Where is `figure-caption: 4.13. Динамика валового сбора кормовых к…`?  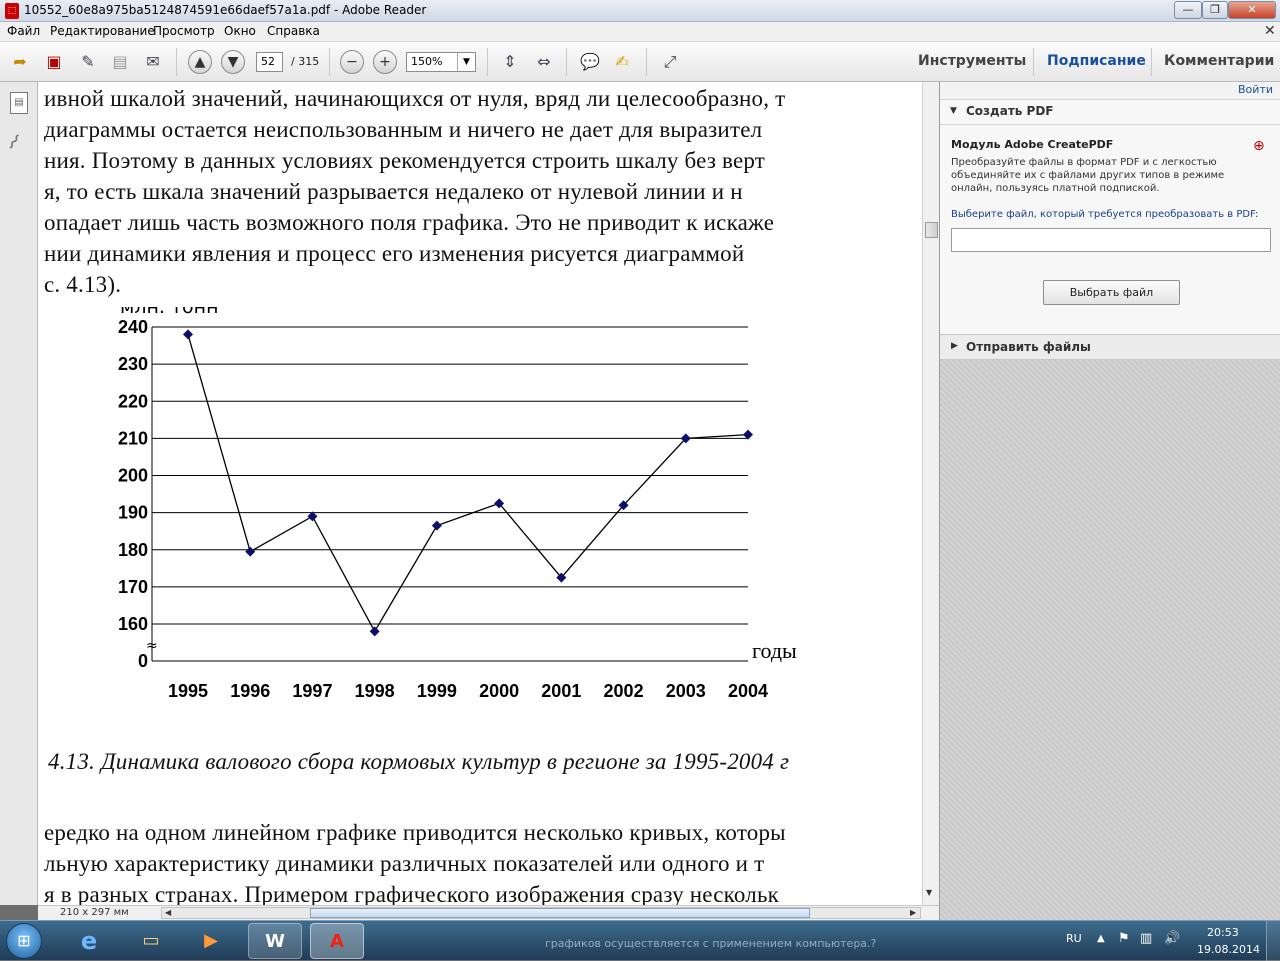
figure-caption: 4.13. Динамика валового сбора кормовых к… is located at coordinates (419, 761).